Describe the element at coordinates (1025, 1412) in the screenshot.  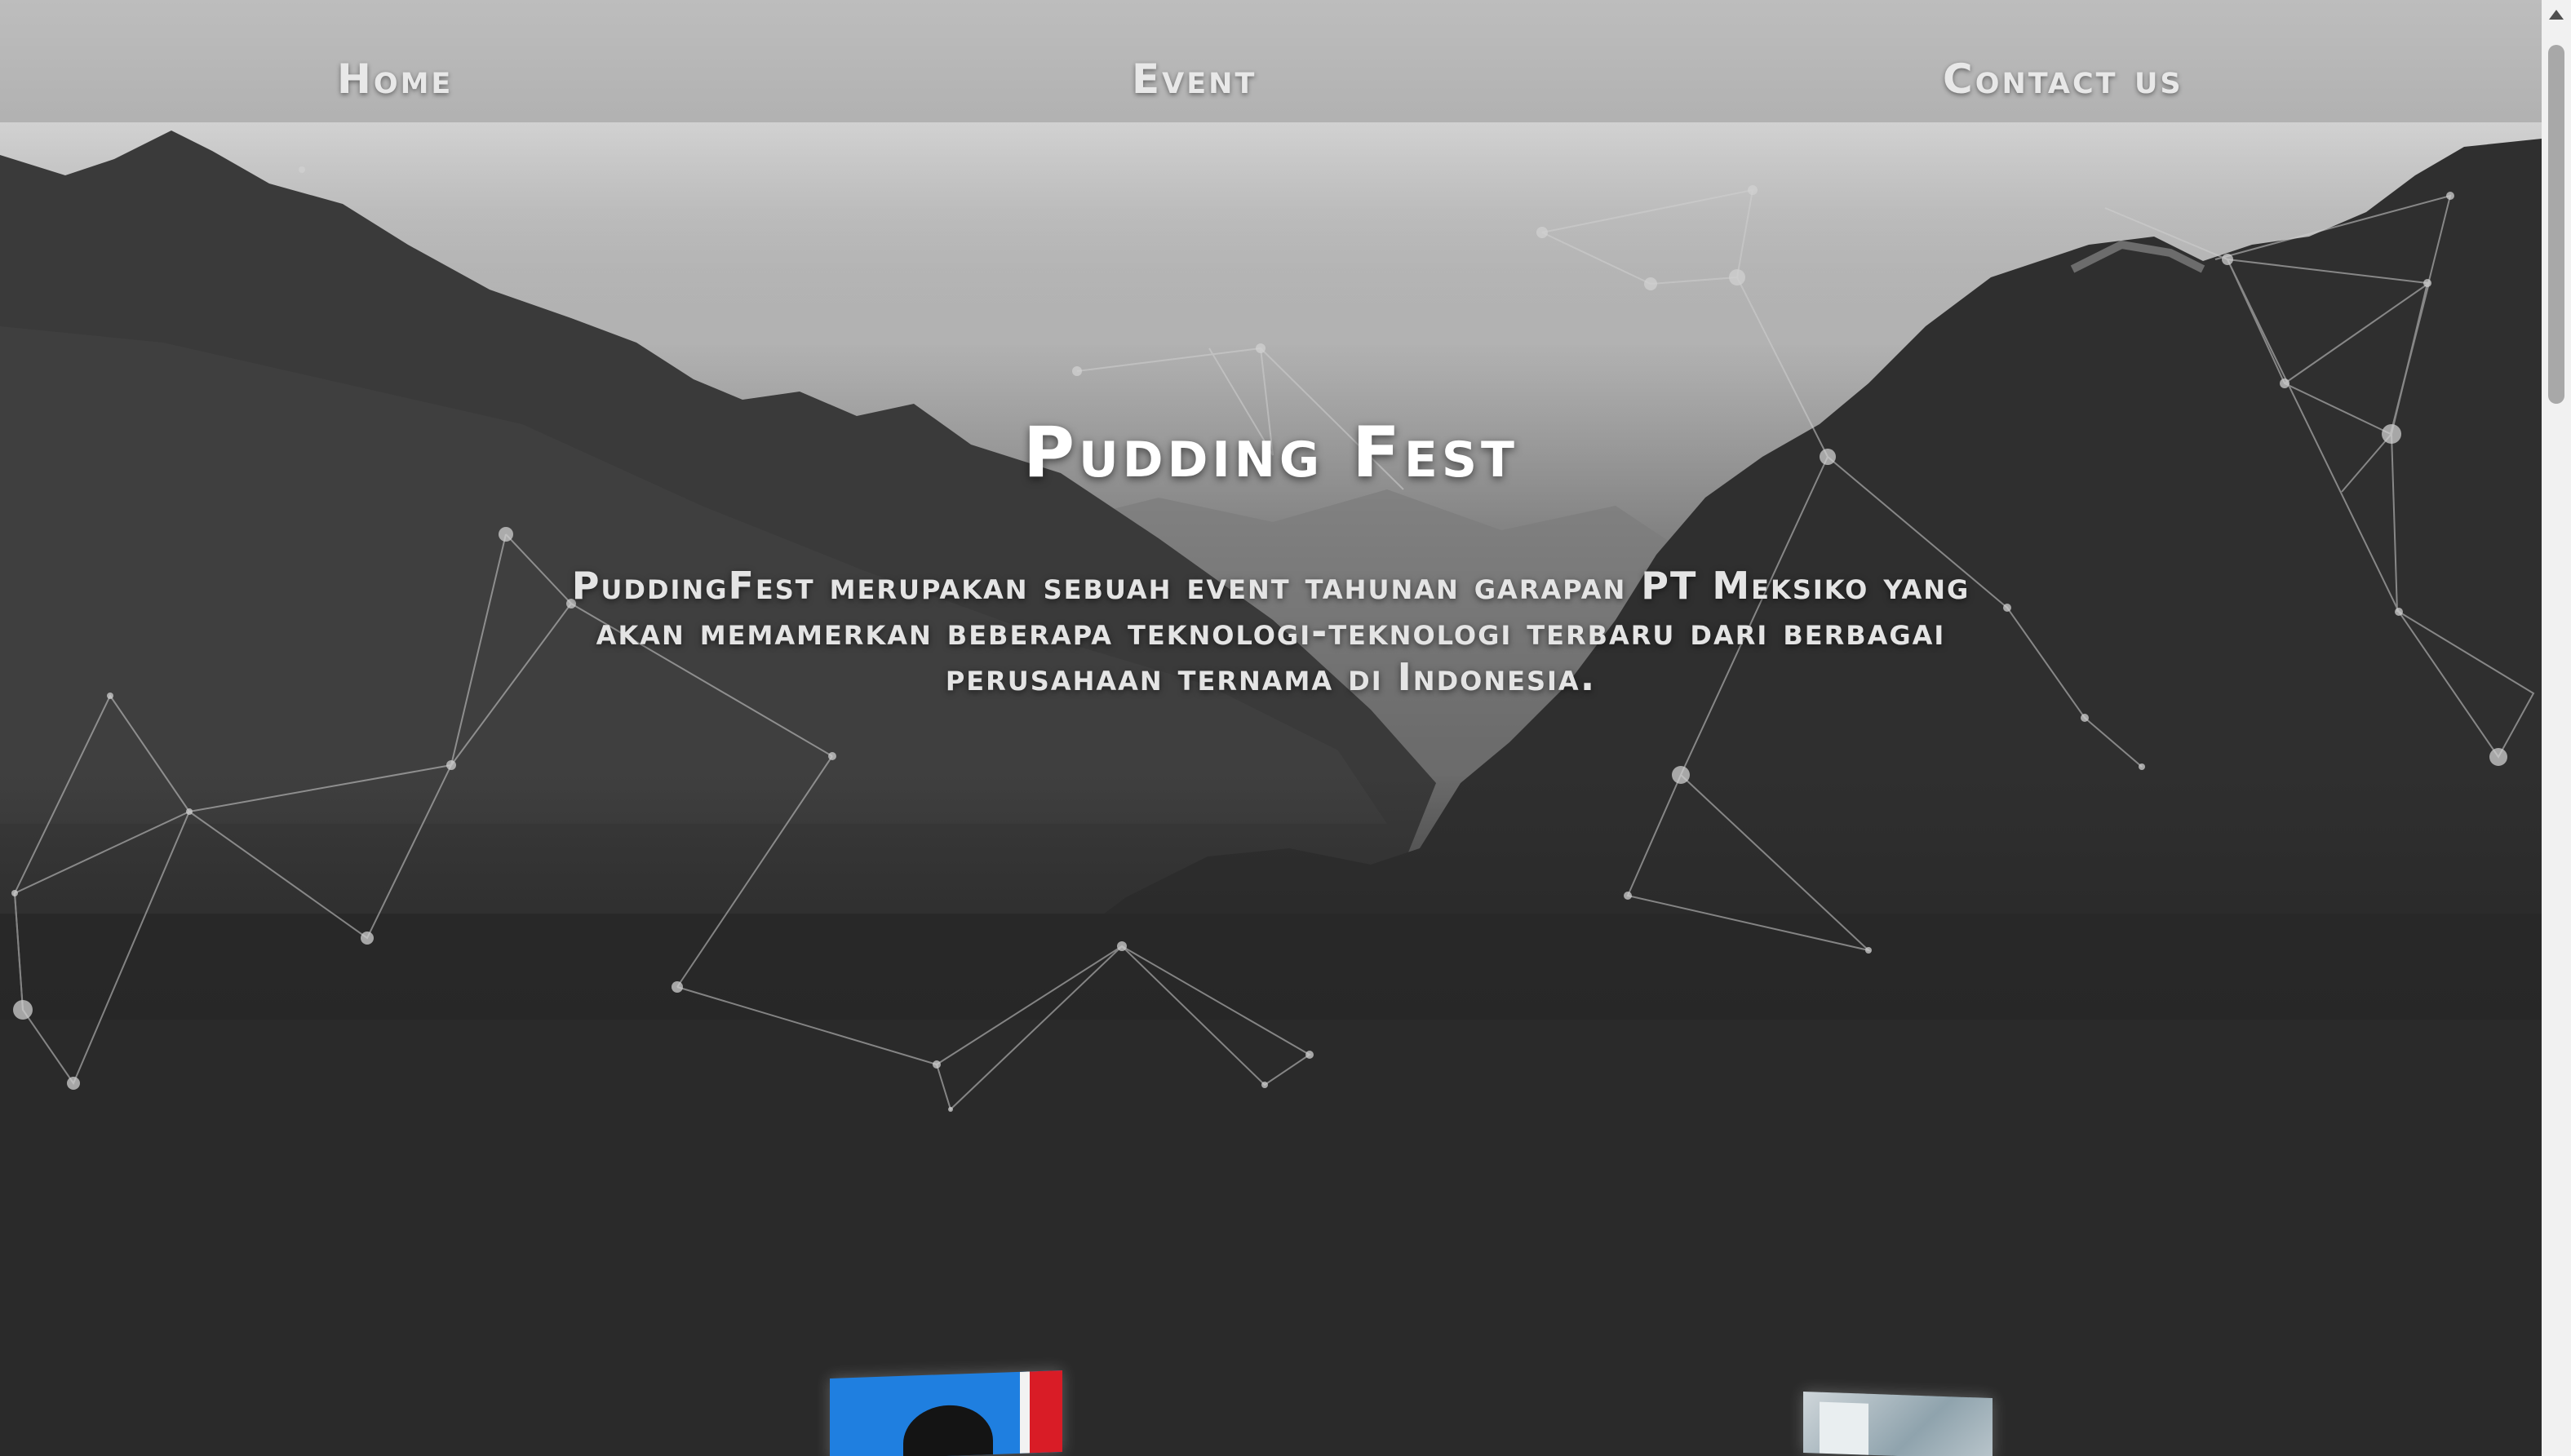
I see `flag-stripe-white` at that location.